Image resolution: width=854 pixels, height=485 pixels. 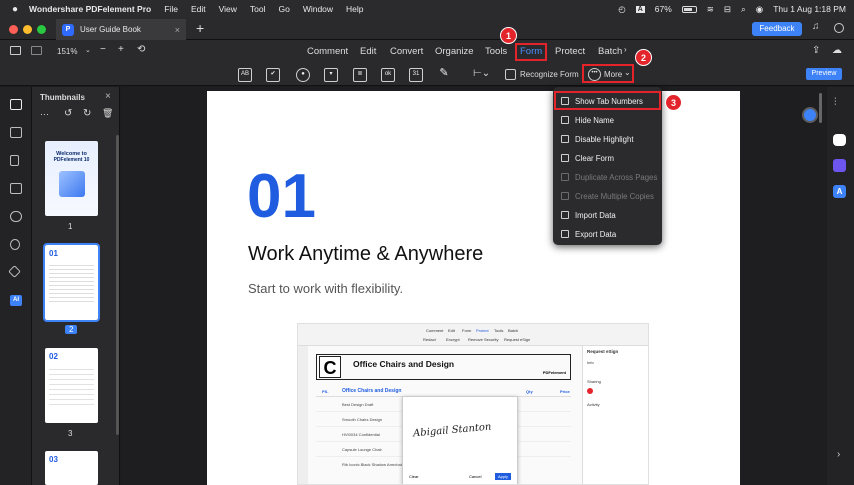 What do you see at coordinates (360, 75) in the screenshot?
I see `list-box-tool-icon: ≣` at bounding box center [360, 75].